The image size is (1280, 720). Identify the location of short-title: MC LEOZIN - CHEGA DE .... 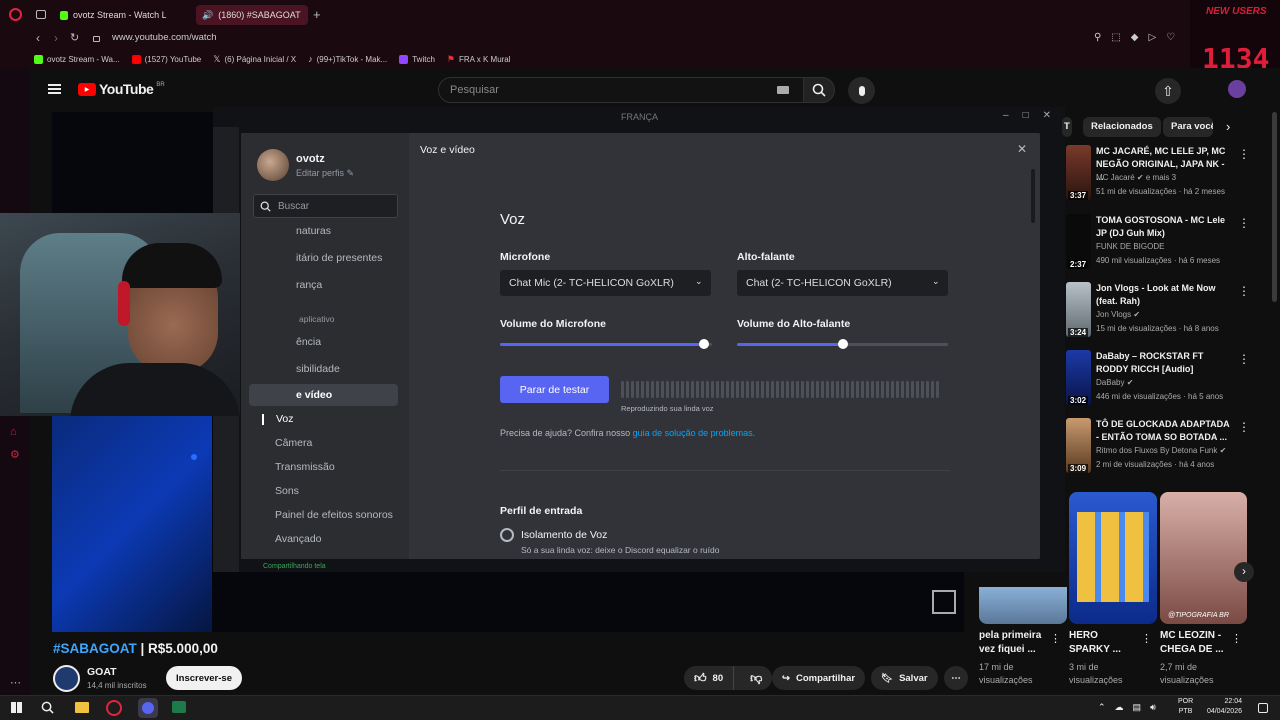
(1193, 643).